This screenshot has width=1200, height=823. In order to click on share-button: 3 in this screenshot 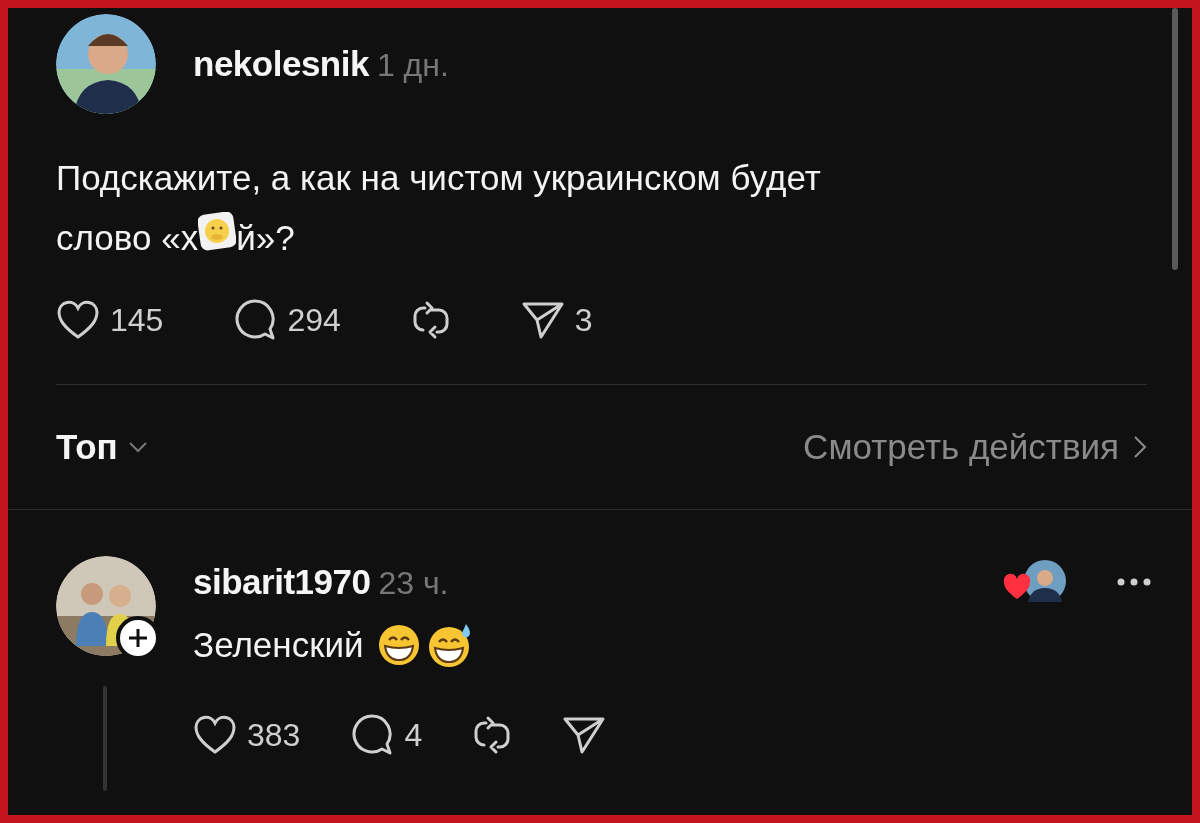, I will do `click(556, 320)`.